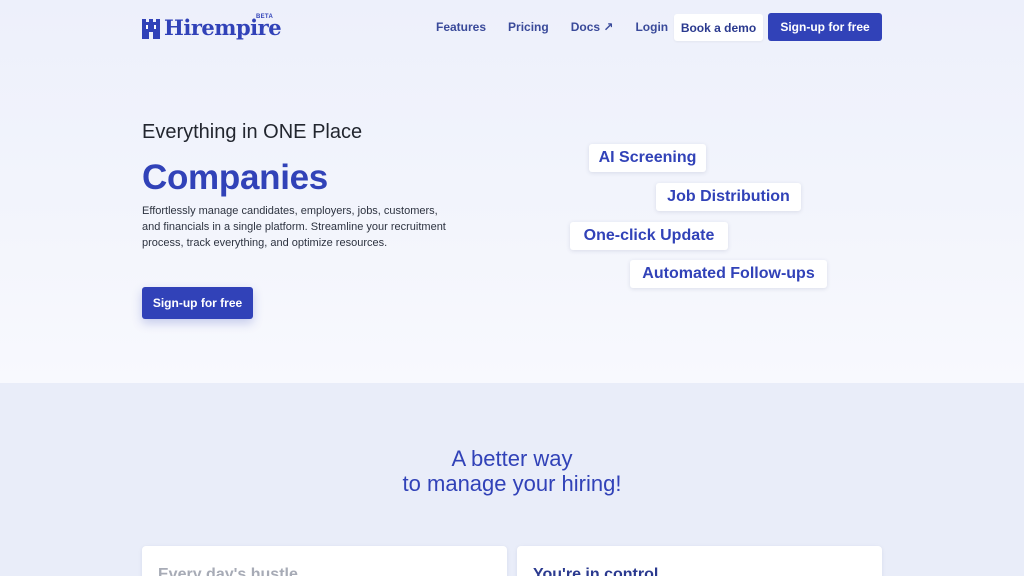 The height and width of the screenshot is (576, 1024). I want to click on card-title: Every day's hustle, so click(228, 571).